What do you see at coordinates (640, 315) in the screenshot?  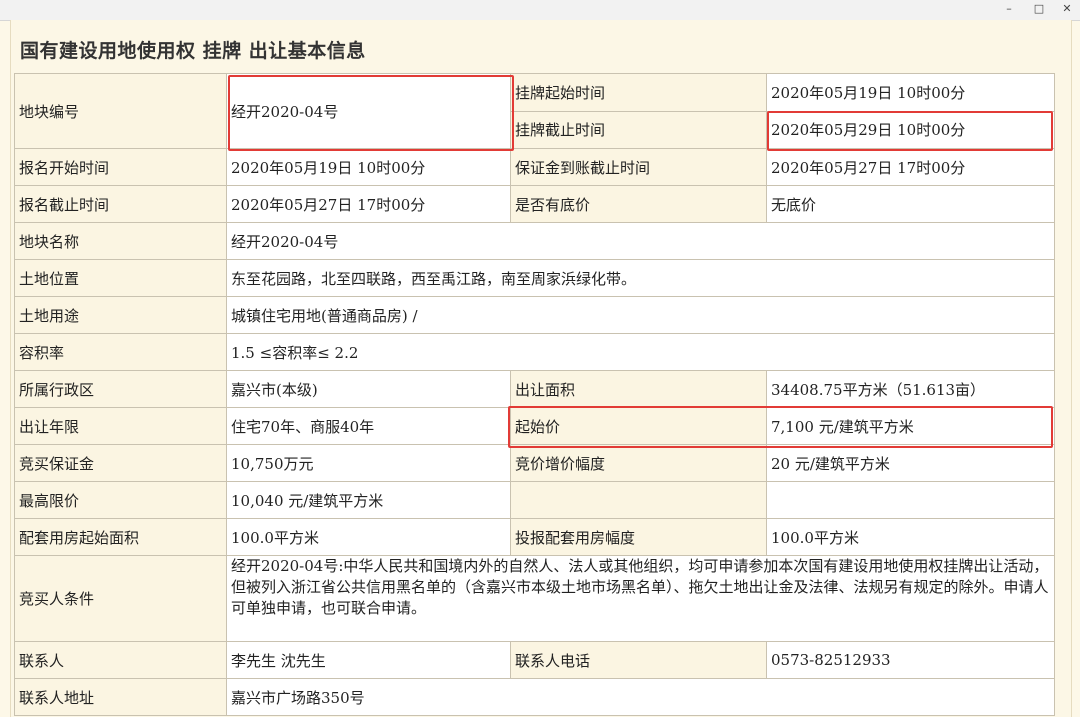 I see `land-use-value: 城镇住宅用地(普通商品房) /` at bounding box center [640, 315].